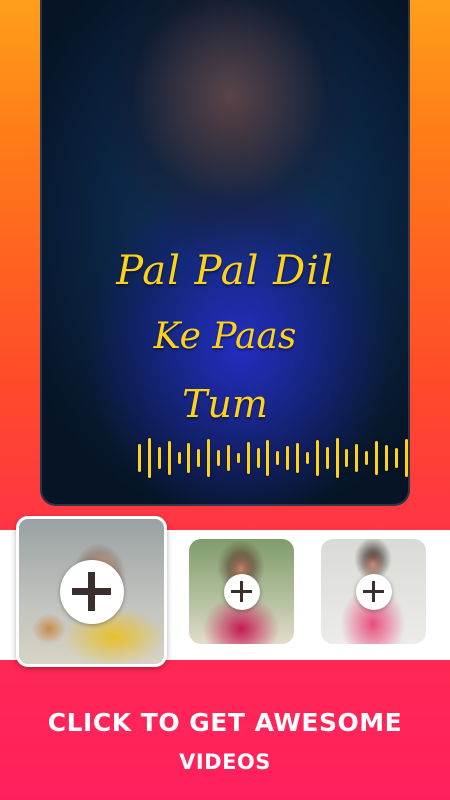 The image size is (450, 800). What do you see at coordinates (225, 271) in the screenshot?
I see `lyric-line-1: Pal Pal Dil` at bounding box center [225, 271].